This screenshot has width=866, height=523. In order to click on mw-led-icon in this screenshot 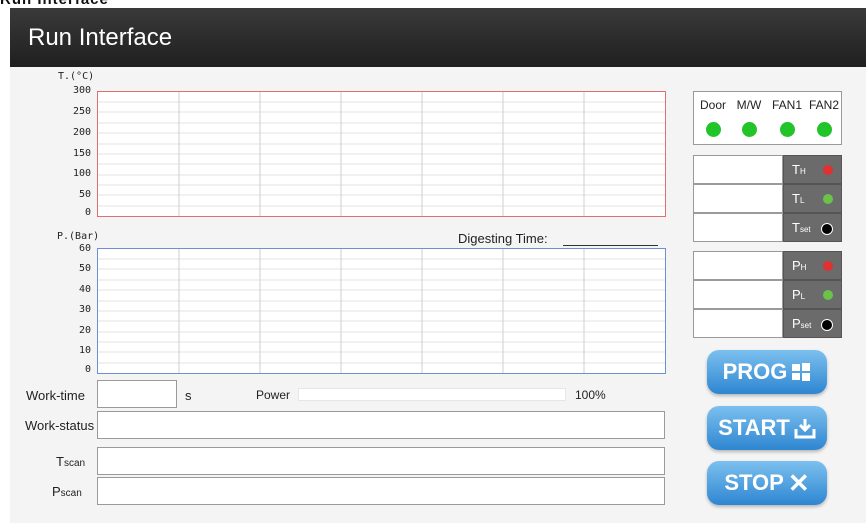, I will do `click(749, 129)`.